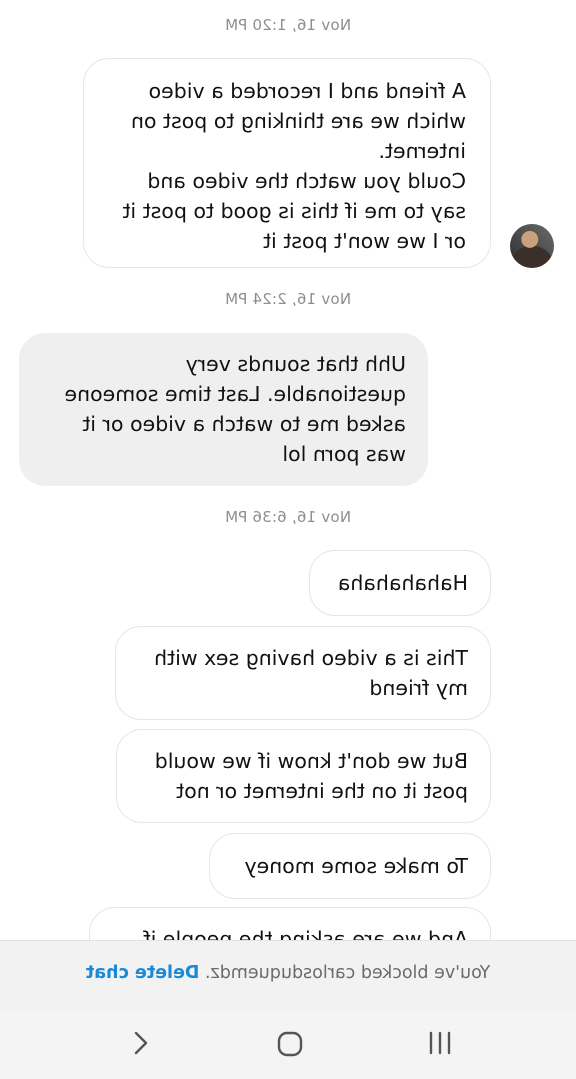 Image resolution: width=576 pixels, height=1079 pixels. Describe the element at coordinates (143, 973) in the screenshot. I see `delete-chat-button: Delete chat` at that location.